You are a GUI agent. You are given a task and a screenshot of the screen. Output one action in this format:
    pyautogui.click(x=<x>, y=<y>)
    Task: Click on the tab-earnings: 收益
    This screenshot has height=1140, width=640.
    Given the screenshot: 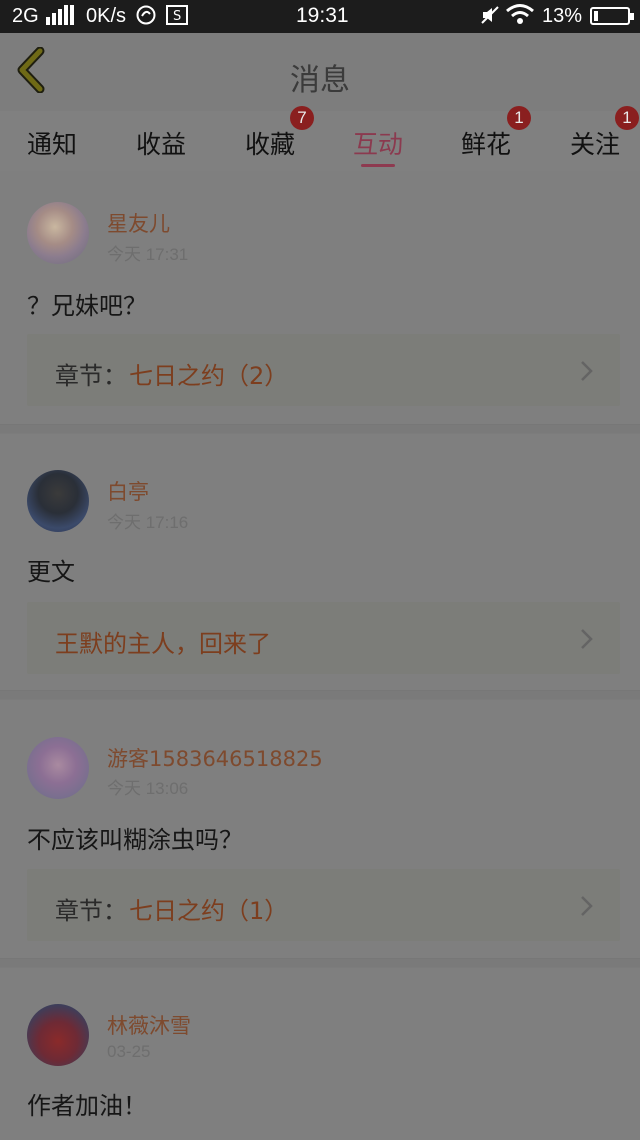 What is the action you would take?
    pyautogui.click(x=161, y=143)
    